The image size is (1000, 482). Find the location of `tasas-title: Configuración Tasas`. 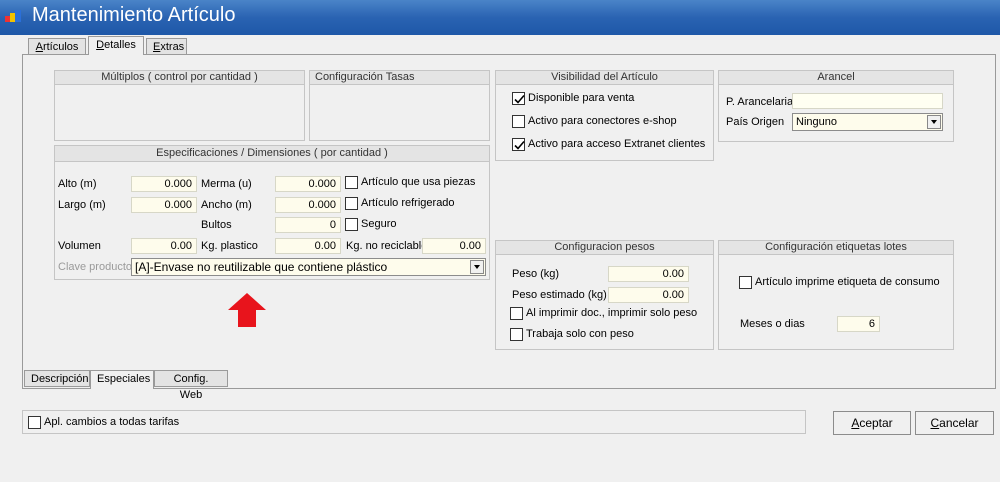

tasas-title: Configuración Tasas is located at coordinates (399, 78).